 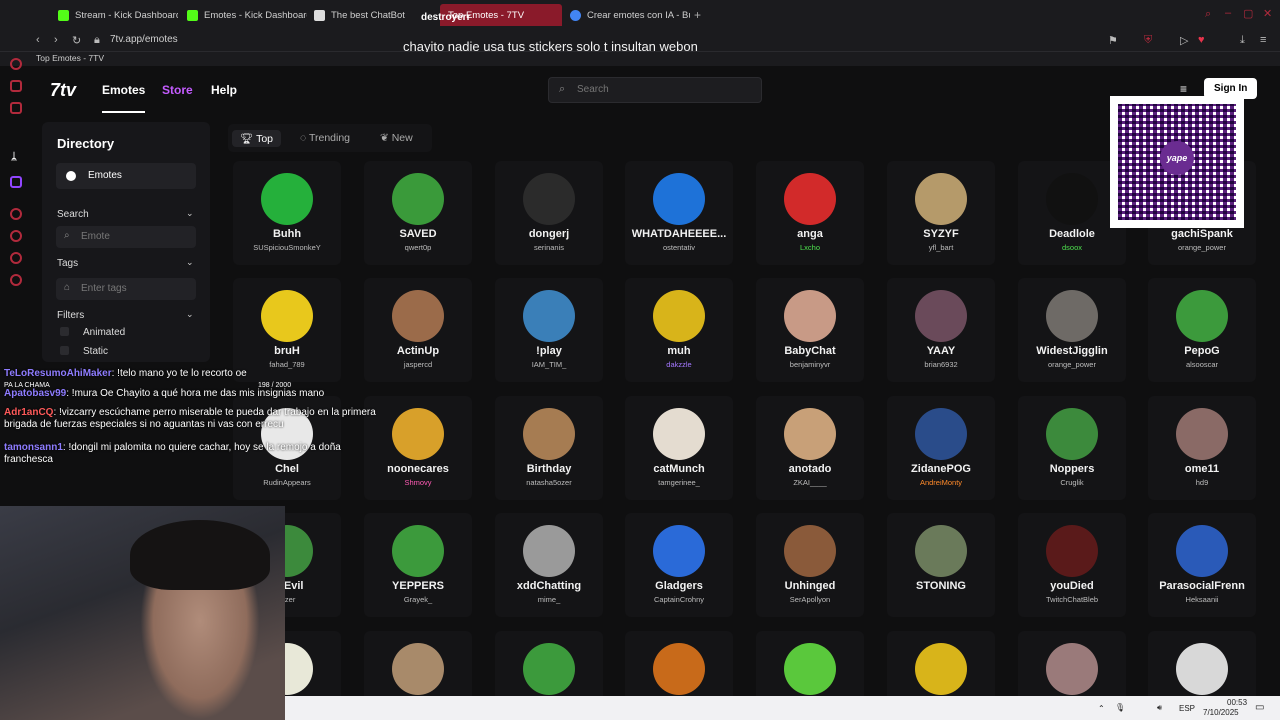 I want to click on emote-card: dongerj serinanis, so click(x=549, y=213).